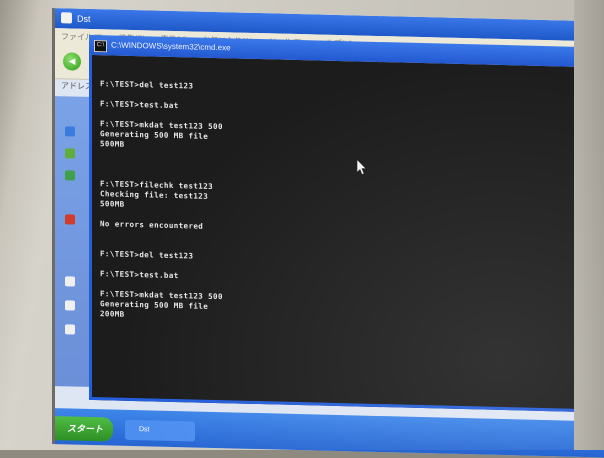 The image size is (604, 458). What do you see at coordinates (100, 46) in the screenshot?
I see `cmd-icon: C:\` at bounding box center [100, 46].